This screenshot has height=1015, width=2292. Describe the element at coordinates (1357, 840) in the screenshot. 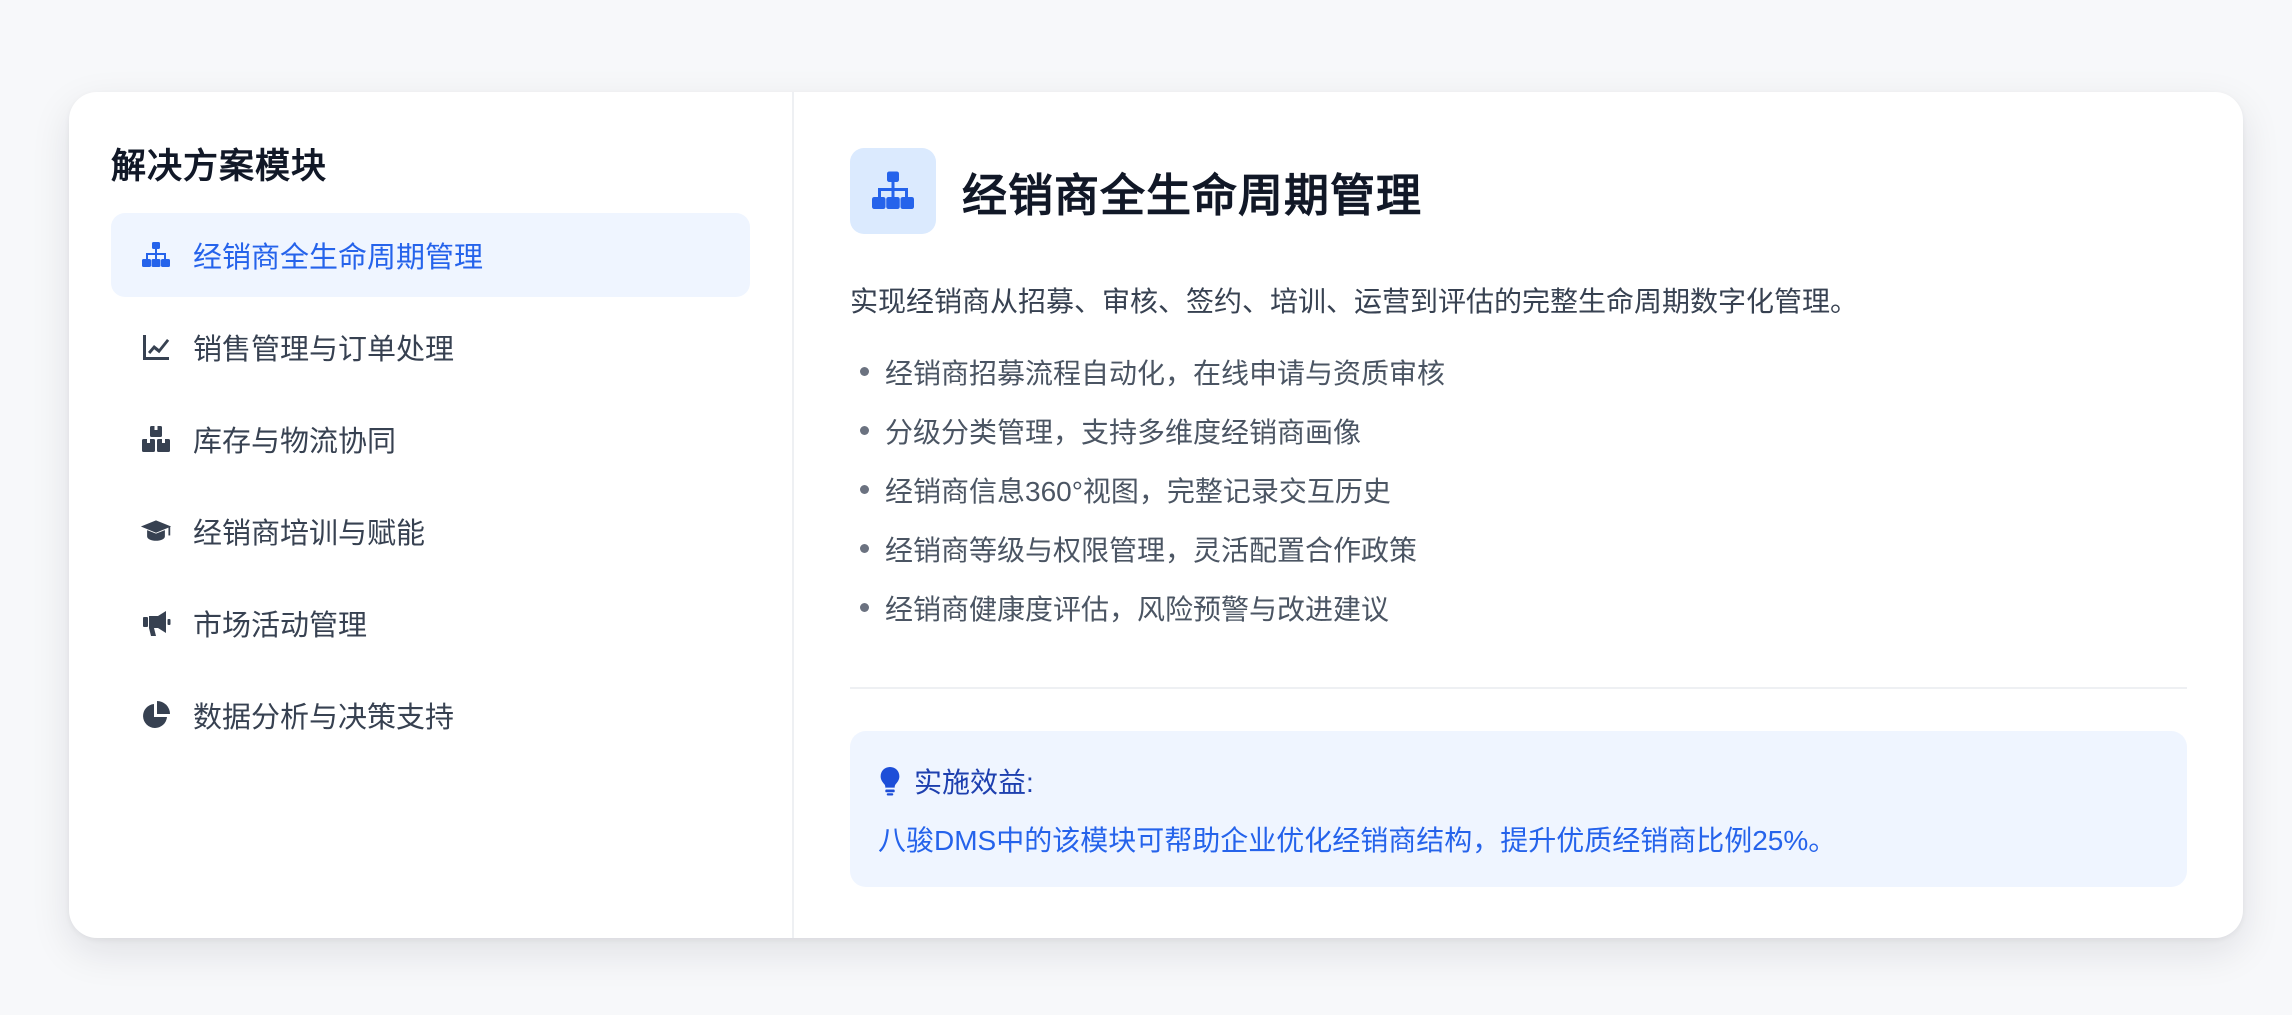

I see `benefit-text: 八骏DMS中的该模块可帮助企业优化经销商结构，提升优质经销商比例25%。` at that location.